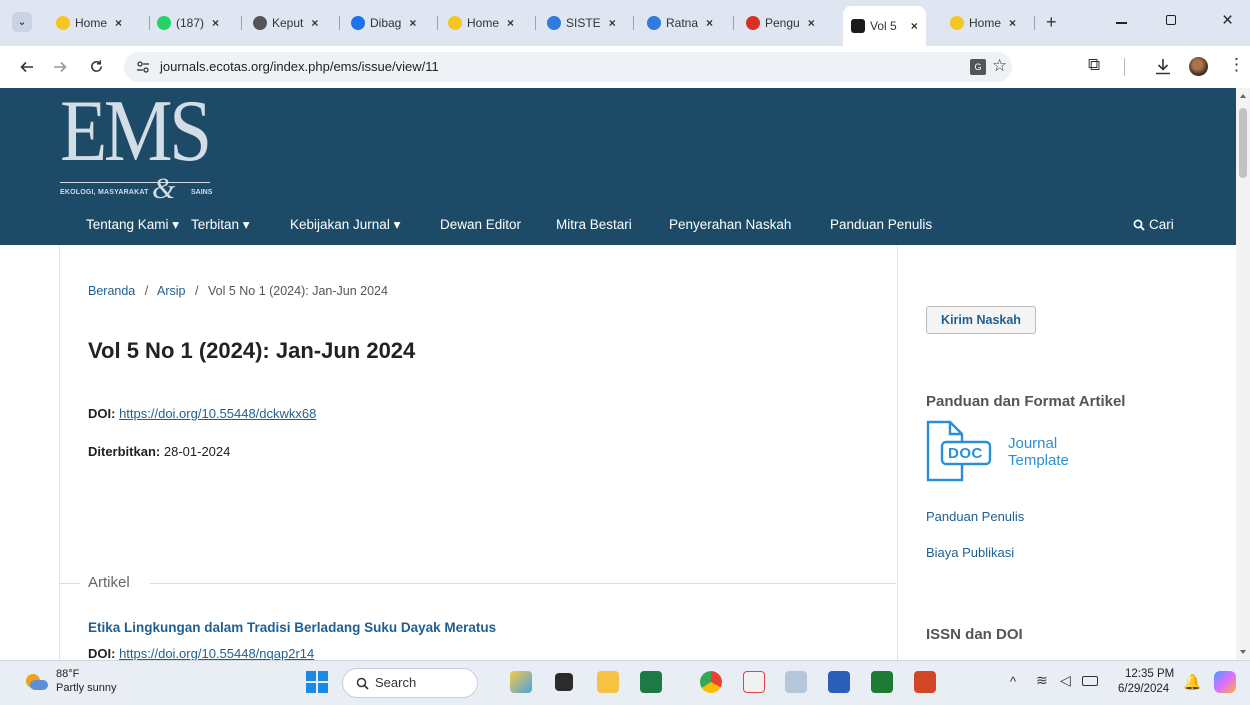 The width and height of the screenshot is (1250, 705). Describe the element at coordinates (1227, 21) in the screenshot. I see `close-window-icon: ×` at that location.